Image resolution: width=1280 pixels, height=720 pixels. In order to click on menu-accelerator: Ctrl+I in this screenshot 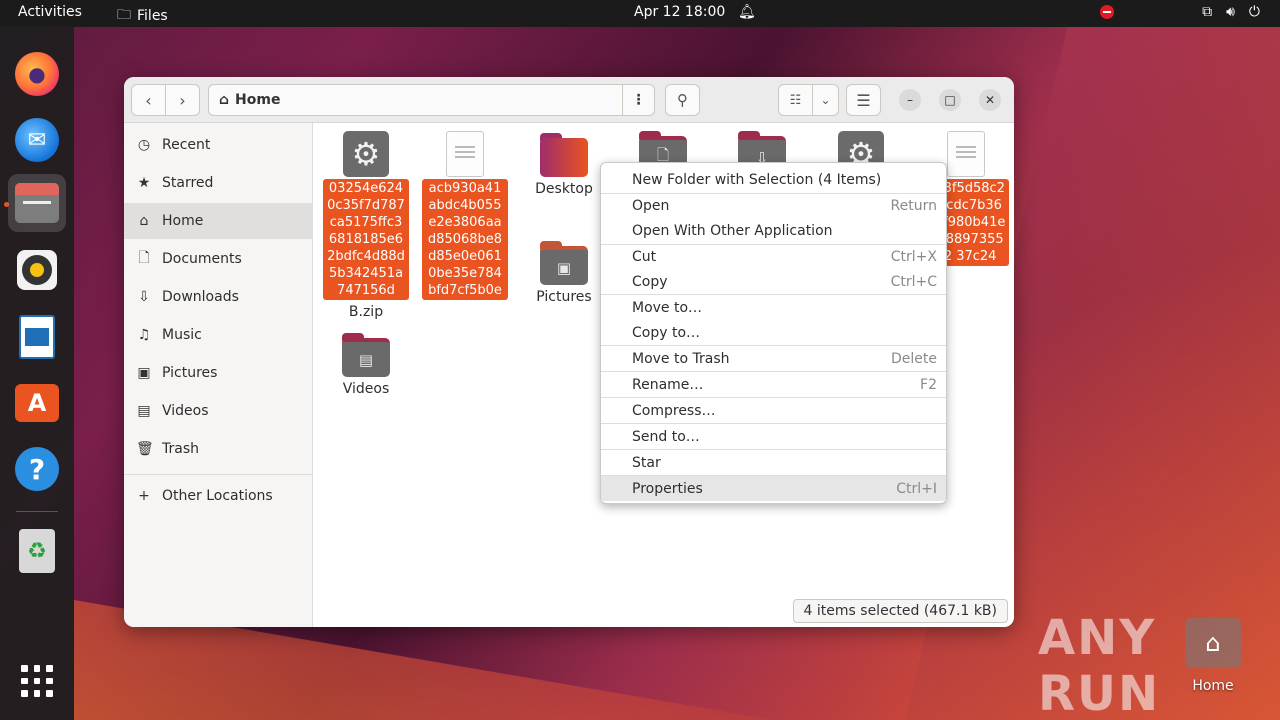, I will do `click(916, 488)`.